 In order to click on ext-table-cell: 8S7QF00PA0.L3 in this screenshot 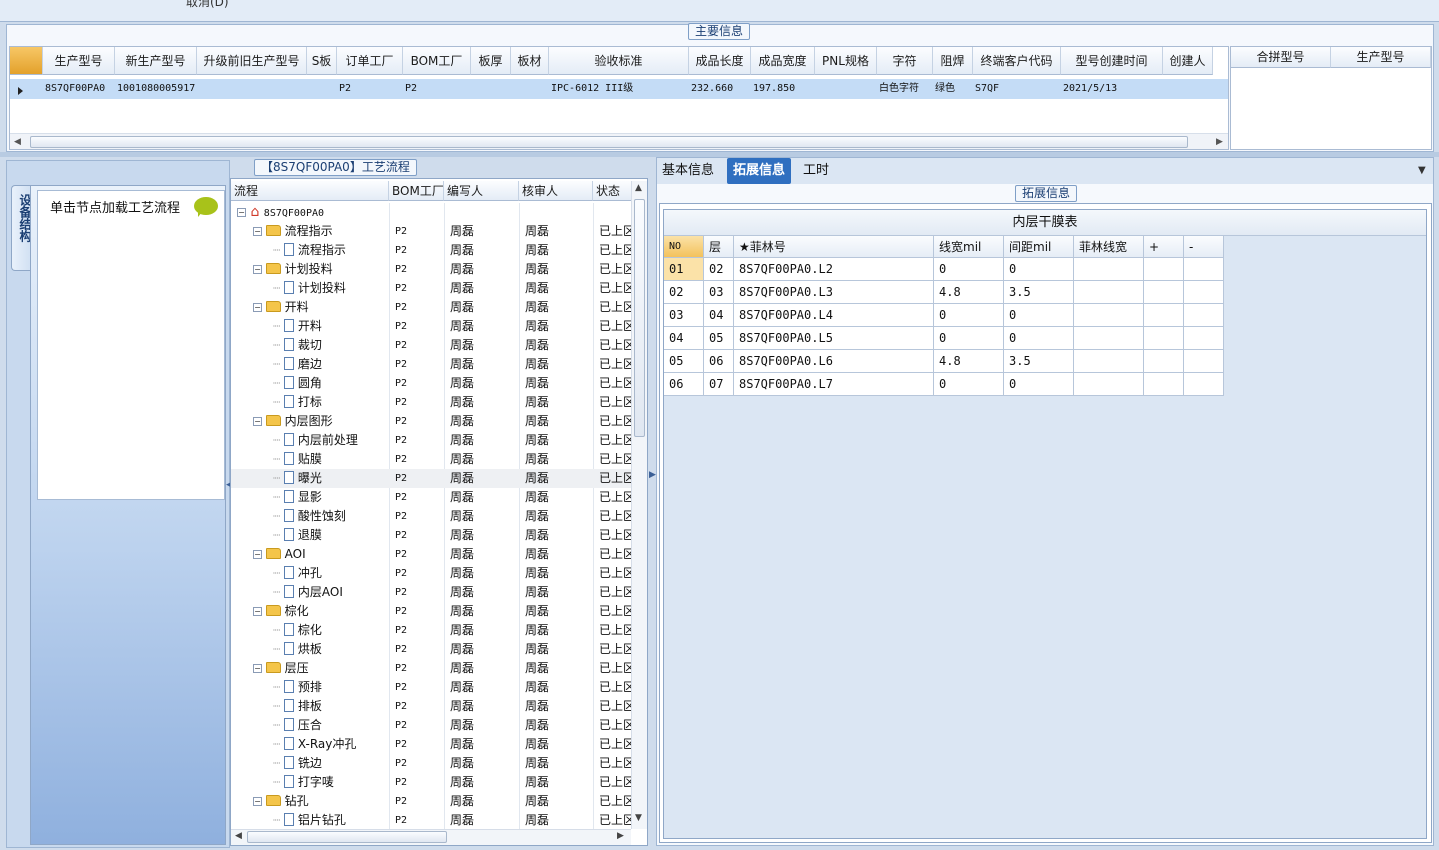, I will do `click(834, 292)`.